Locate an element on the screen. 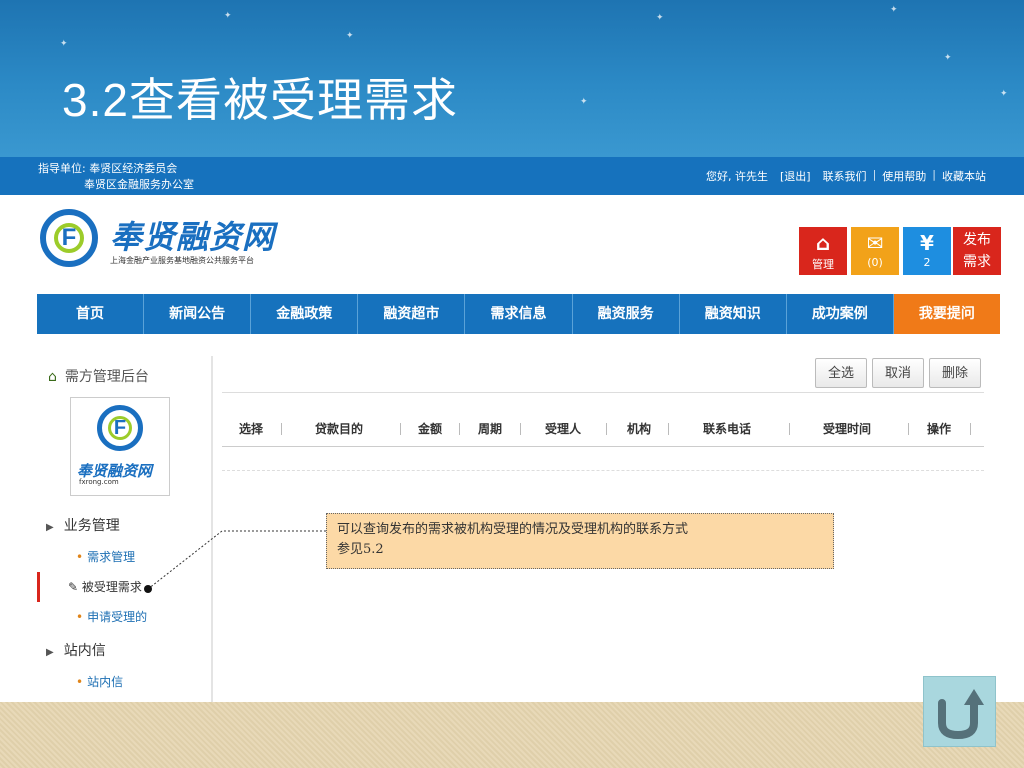 The height and width of the screenshot is (768, 1024). return-arrow-icon is located at coordinates (961, 714).